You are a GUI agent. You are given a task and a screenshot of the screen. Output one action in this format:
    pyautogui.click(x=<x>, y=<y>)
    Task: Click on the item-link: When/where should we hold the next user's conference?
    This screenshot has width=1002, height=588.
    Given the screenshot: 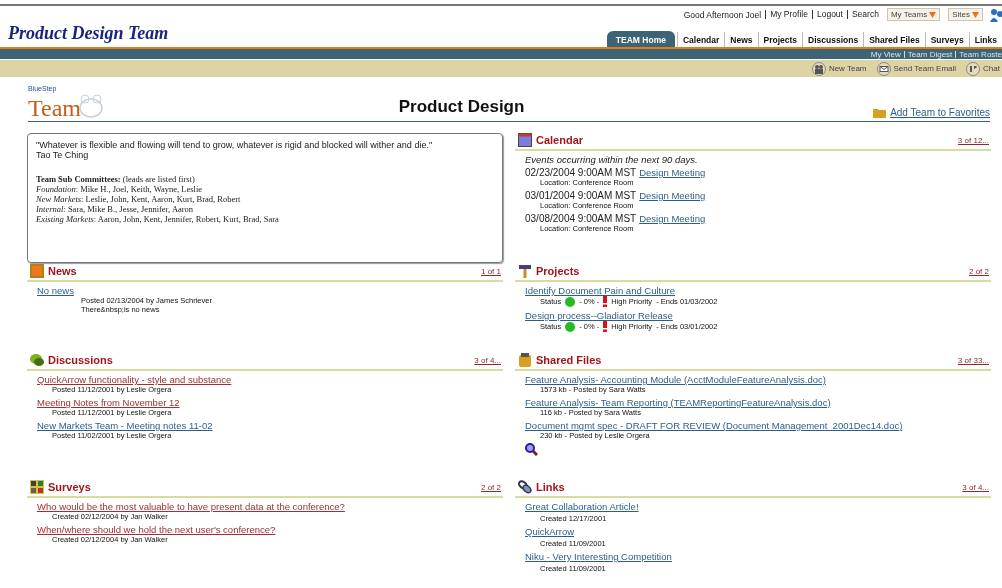 What is the action you would take?
    pyautogui.click(x=156, y=529)
    